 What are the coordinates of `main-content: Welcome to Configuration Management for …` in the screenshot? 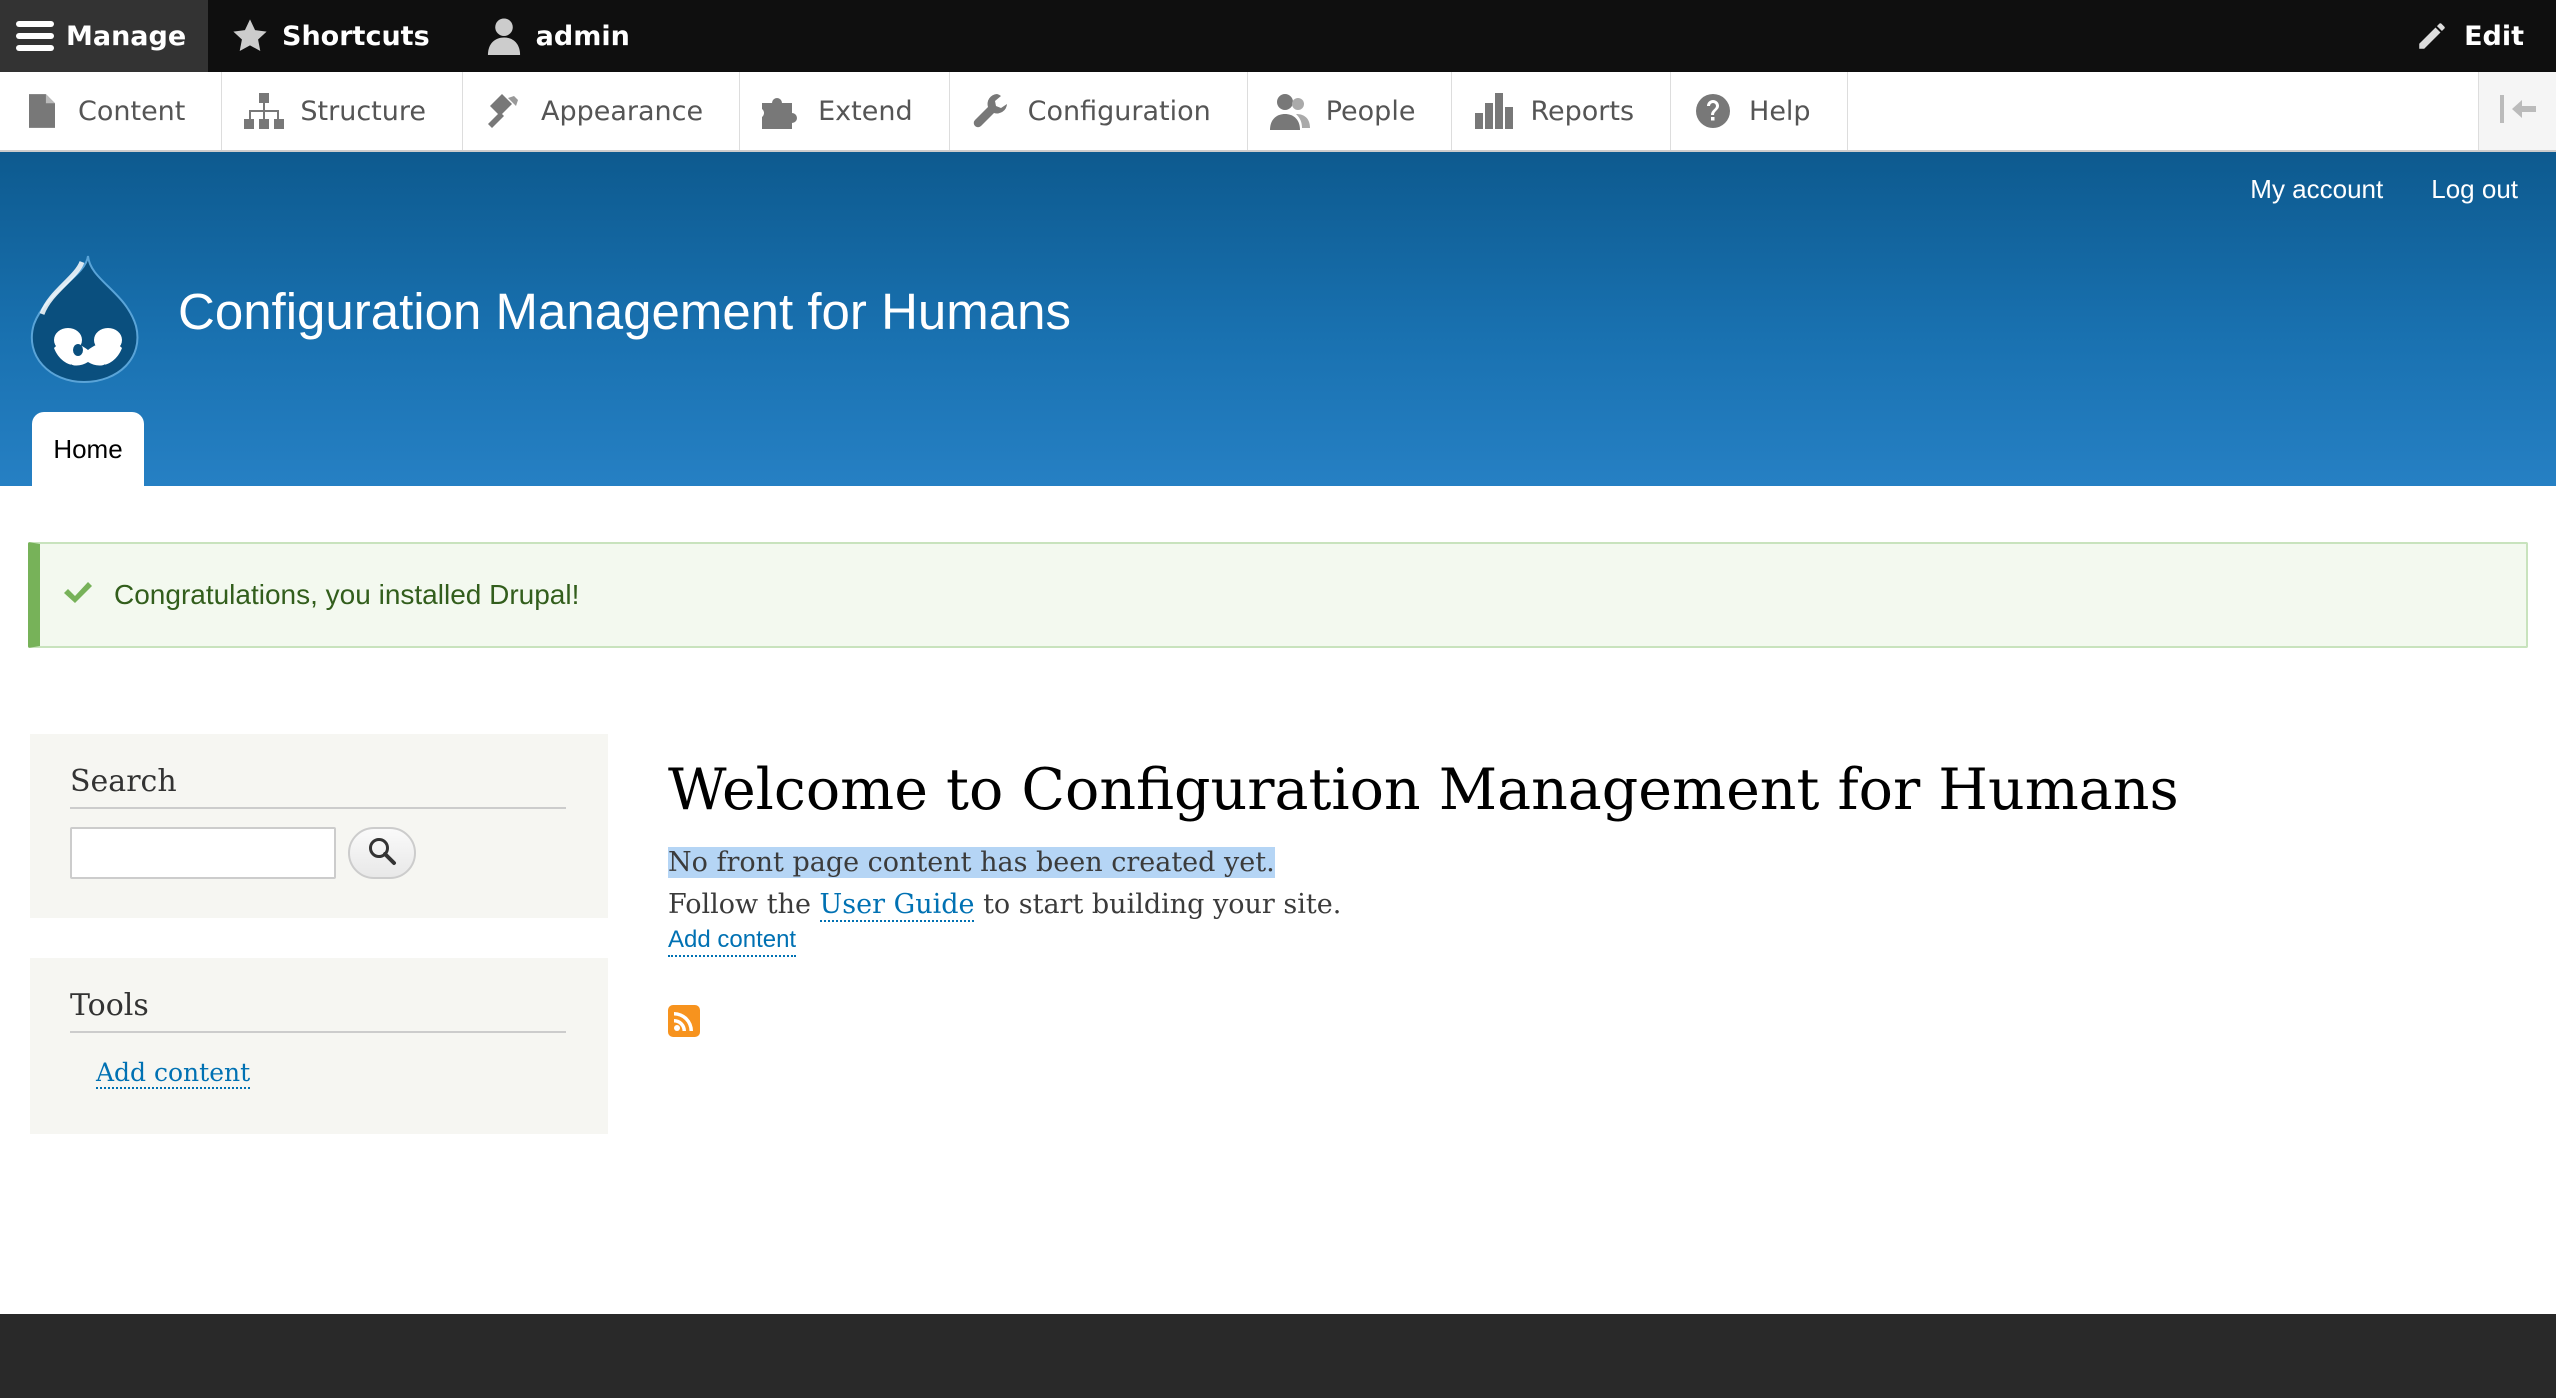 It's located at (1568, 897).